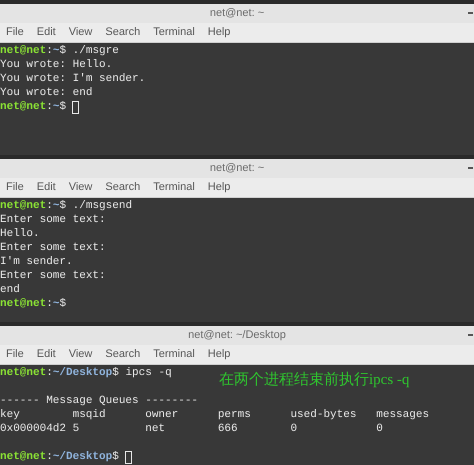  I want to click on column-header: owner, so click(161, 415).